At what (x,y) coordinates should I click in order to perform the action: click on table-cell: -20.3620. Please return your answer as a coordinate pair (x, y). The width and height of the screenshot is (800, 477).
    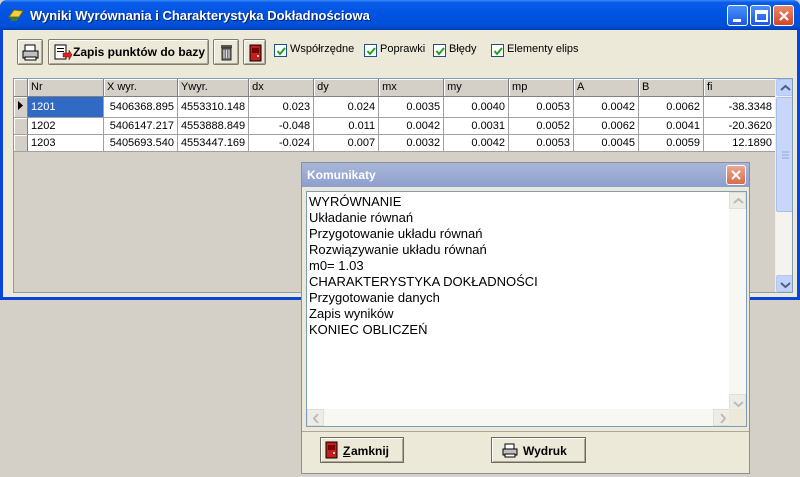
    Looking at the image, I should click on (740, 126).